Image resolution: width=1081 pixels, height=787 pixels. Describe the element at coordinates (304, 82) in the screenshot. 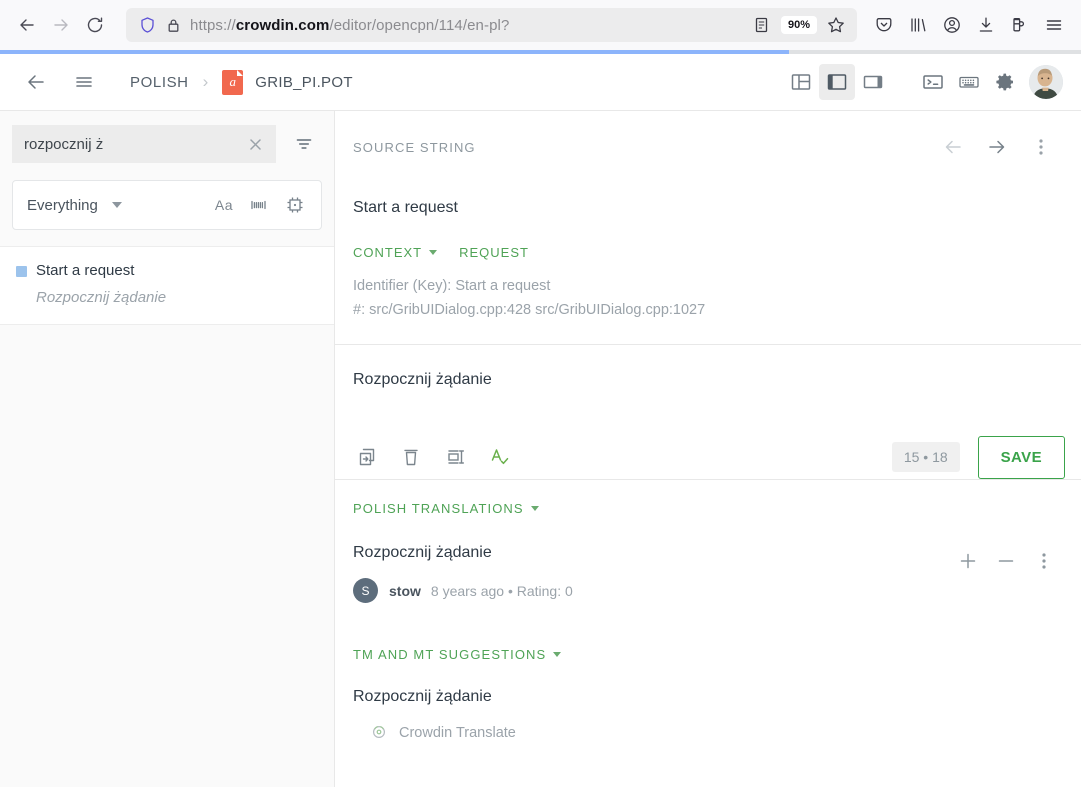

I see `breadcrumb-file: GRIB_PI.POT` at that location.